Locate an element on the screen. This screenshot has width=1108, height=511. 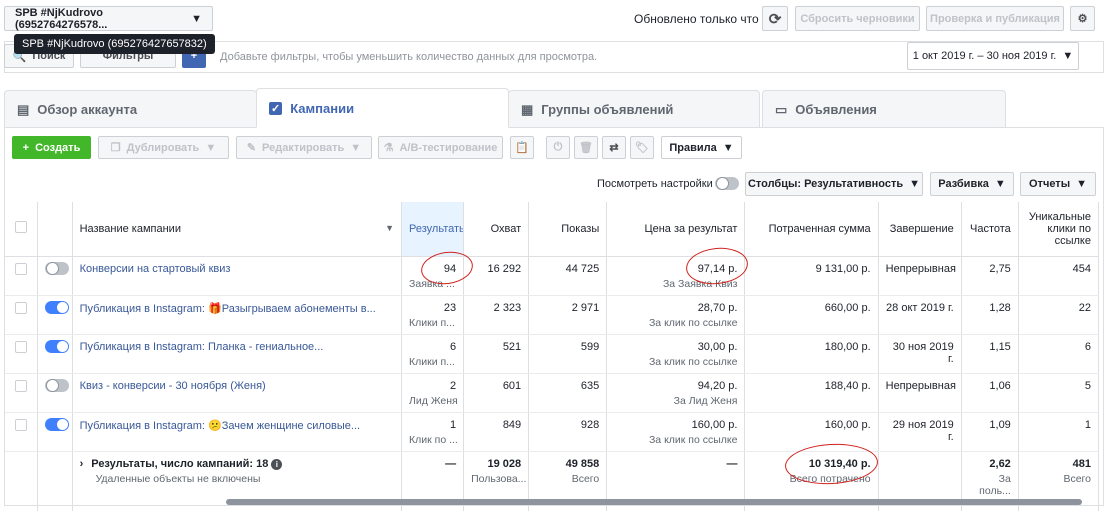
impressions-cell: 635 is located at coordinates (568, 393).